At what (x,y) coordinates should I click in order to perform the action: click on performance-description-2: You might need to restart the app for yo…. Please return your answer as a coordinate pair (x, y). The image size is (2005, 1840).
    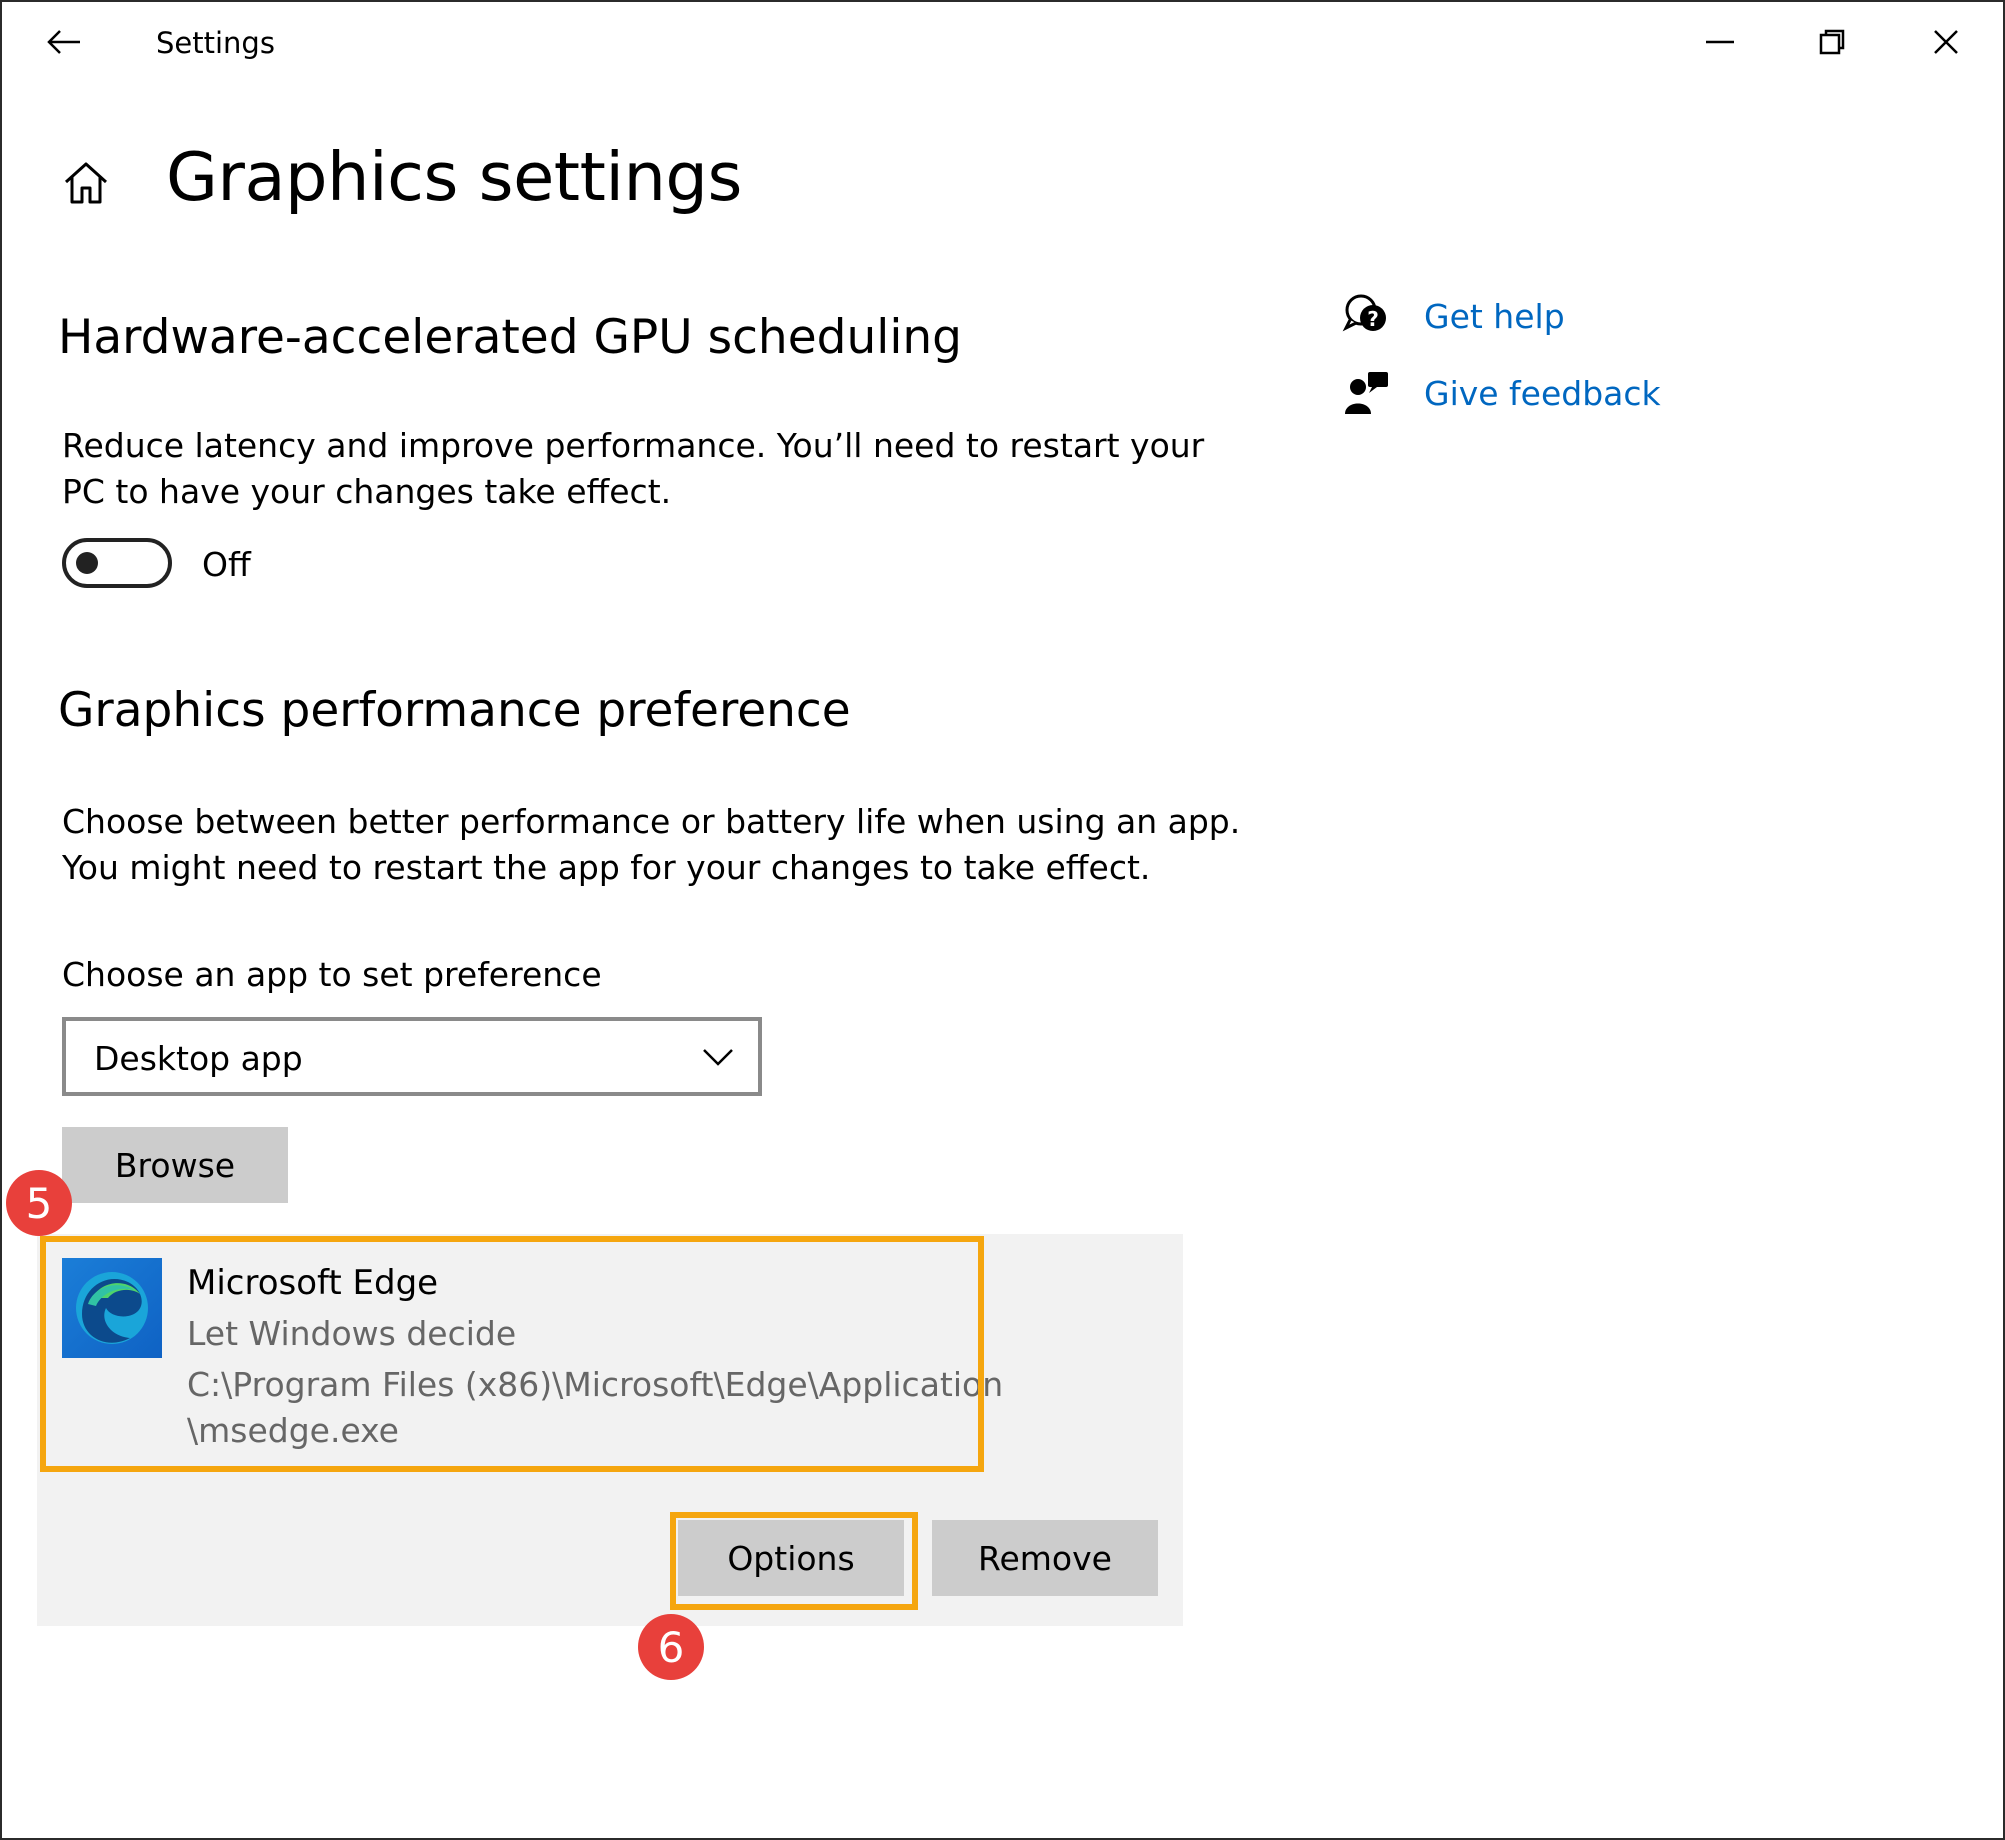
    Looking at the image, I should click on (606, 867).